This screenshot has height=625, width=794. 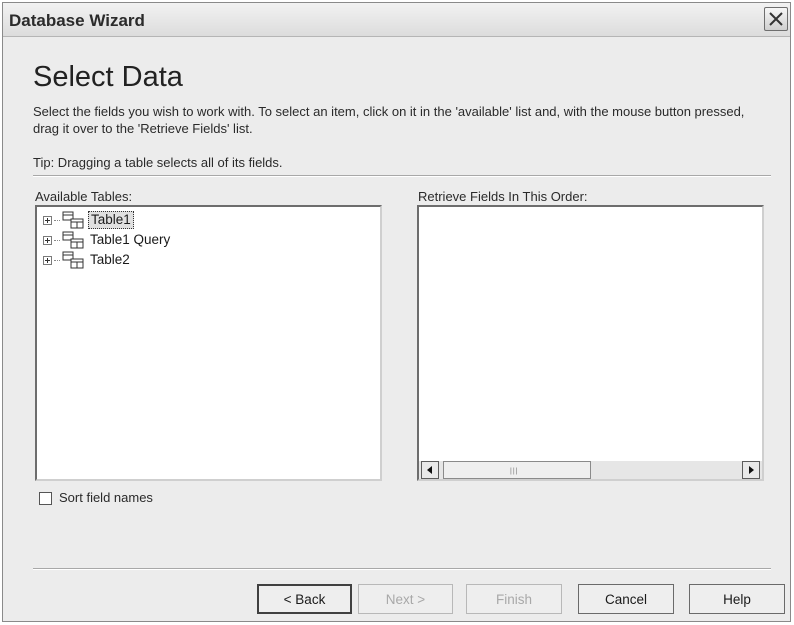 What do you see at coordinates (45, 498) in the screenshot?
I see `sort-field-names-checkbox` at bounding box center [45, 498].